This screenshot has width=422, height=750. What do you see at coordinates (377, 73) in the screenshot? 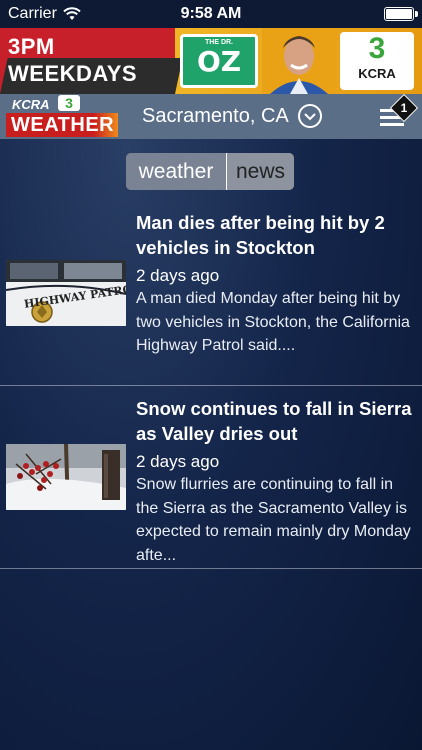
I see `ad-station-name: KCRA` at bounding box center [377, 73].